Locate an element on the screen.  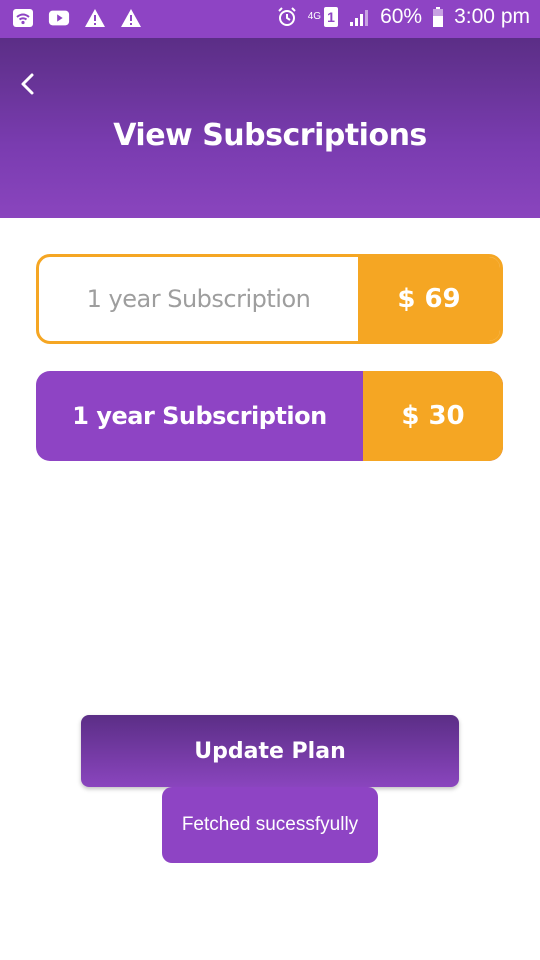
network-4g-icon: 4G 1 is located at coordinates (323, 17).